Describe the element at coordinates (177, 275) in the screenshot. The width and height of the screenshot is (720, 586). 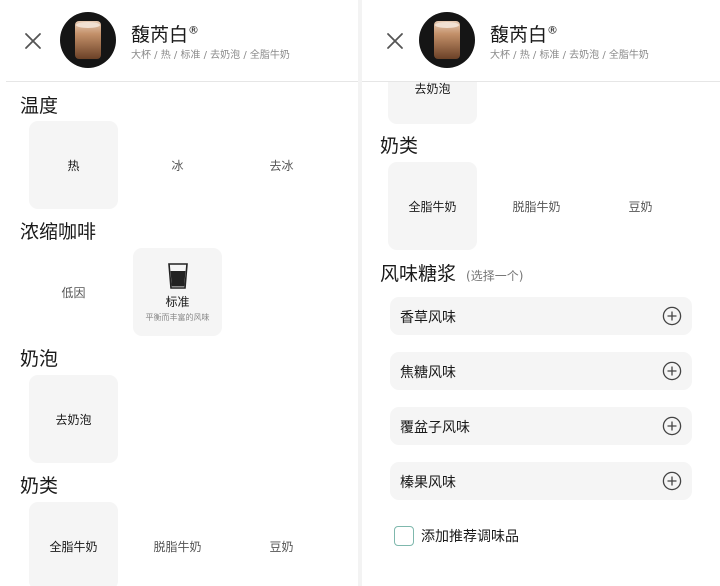
I see `espresso-glass-icon` at that location.